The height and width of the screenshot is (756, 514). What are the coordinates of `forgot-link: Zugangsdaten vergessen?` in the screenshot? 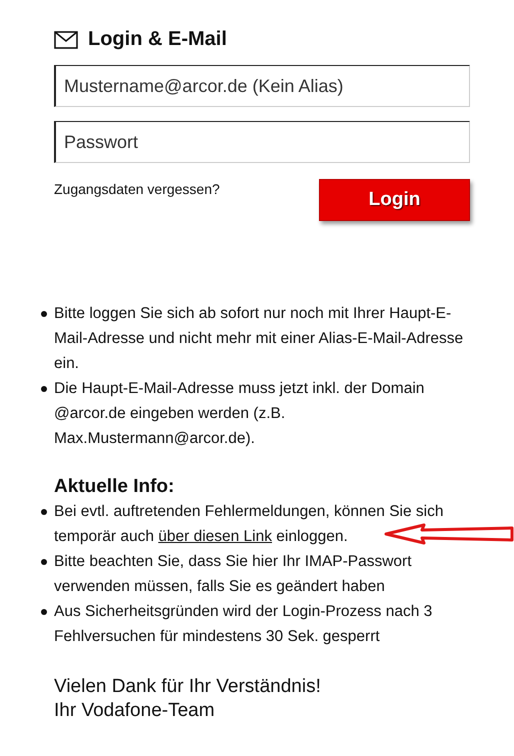 It's located at (137, 189).